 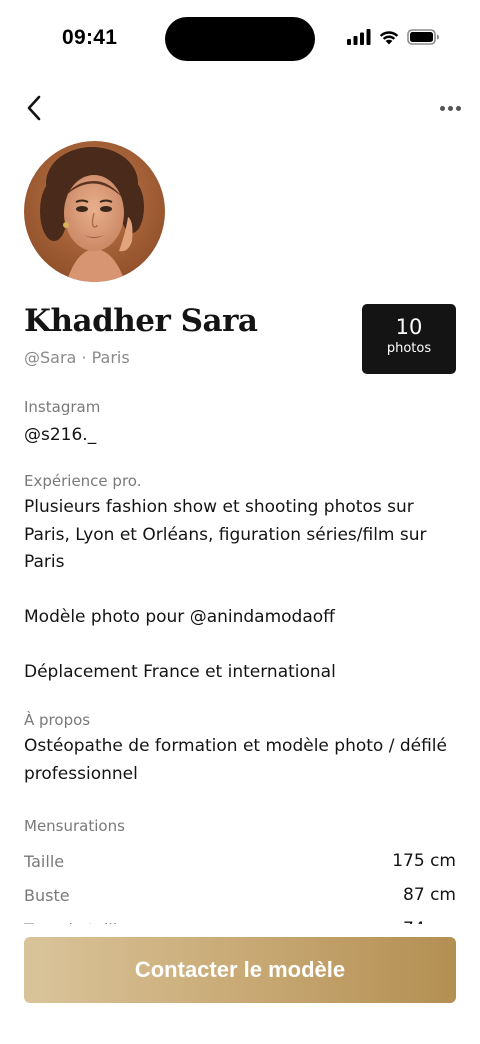 What do you see at coordinates (77, 357) in the screenshot?
I see `profile-handle: @Sara · Paris` at bounding box center [77, 357].